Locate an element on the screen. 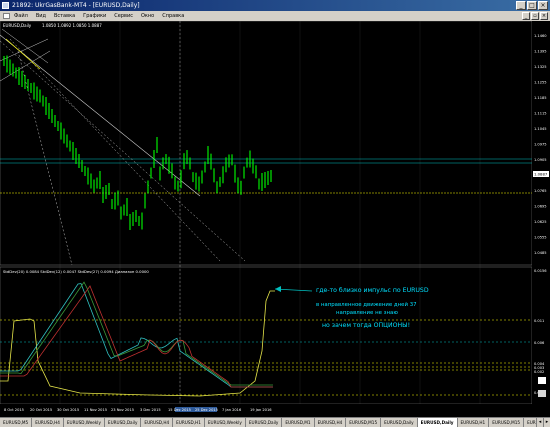 This screenshot has width=550, height=427. menu-insert: Вставка is located at coordinates (64, 16).